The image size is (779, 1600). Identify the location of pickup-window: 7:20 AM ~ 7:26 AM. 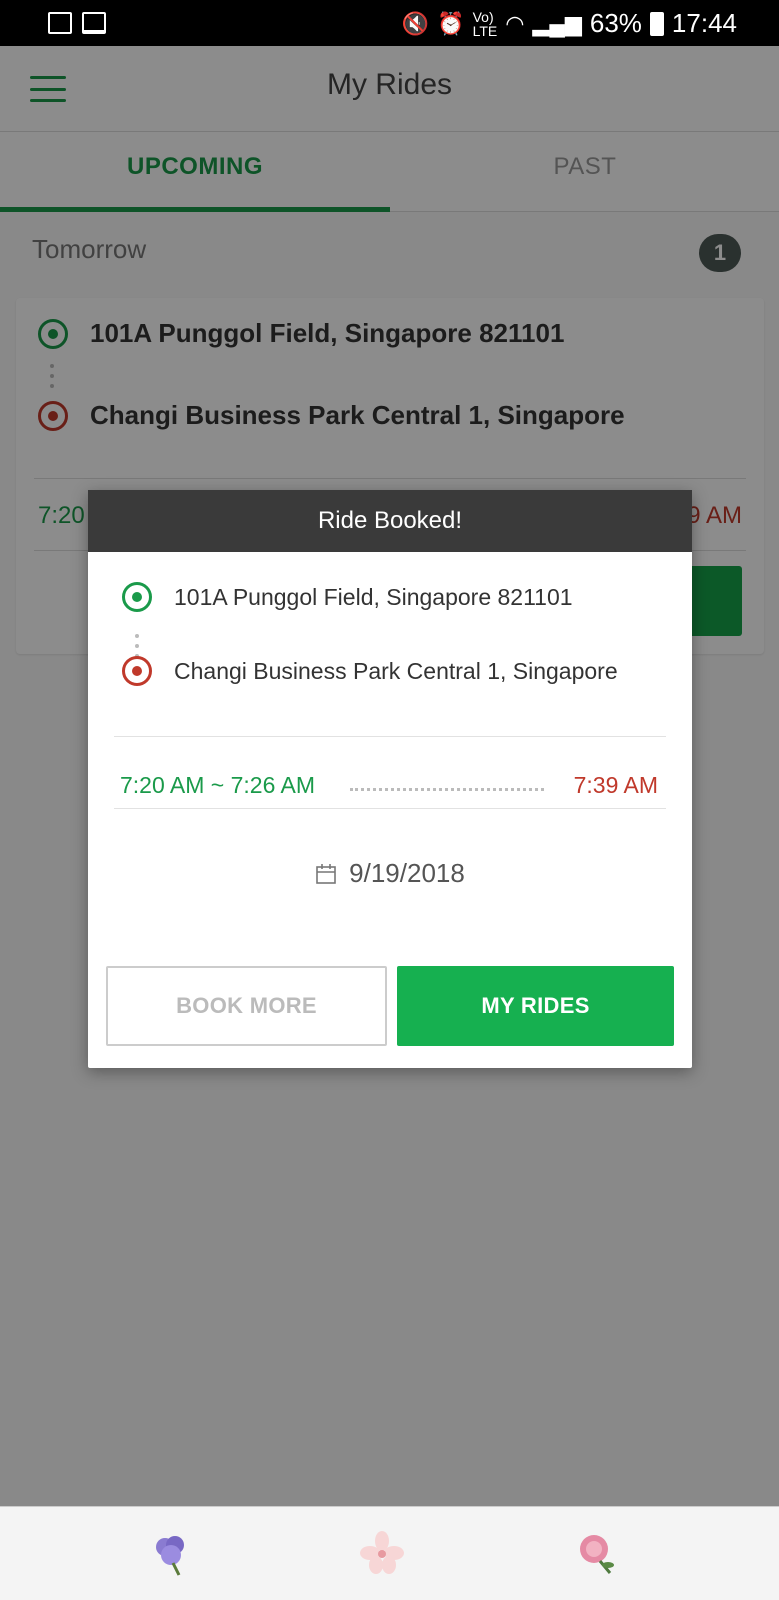
(217, 785).